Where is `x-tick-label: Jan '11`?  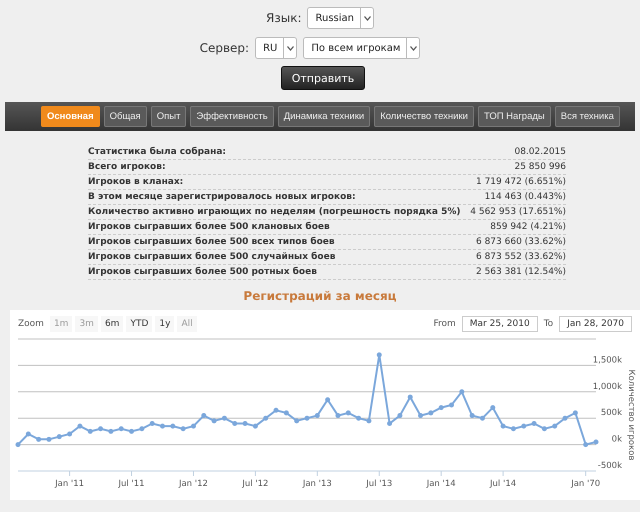
x-tick-label: Jan '11 is located at coordinates (69, 484).